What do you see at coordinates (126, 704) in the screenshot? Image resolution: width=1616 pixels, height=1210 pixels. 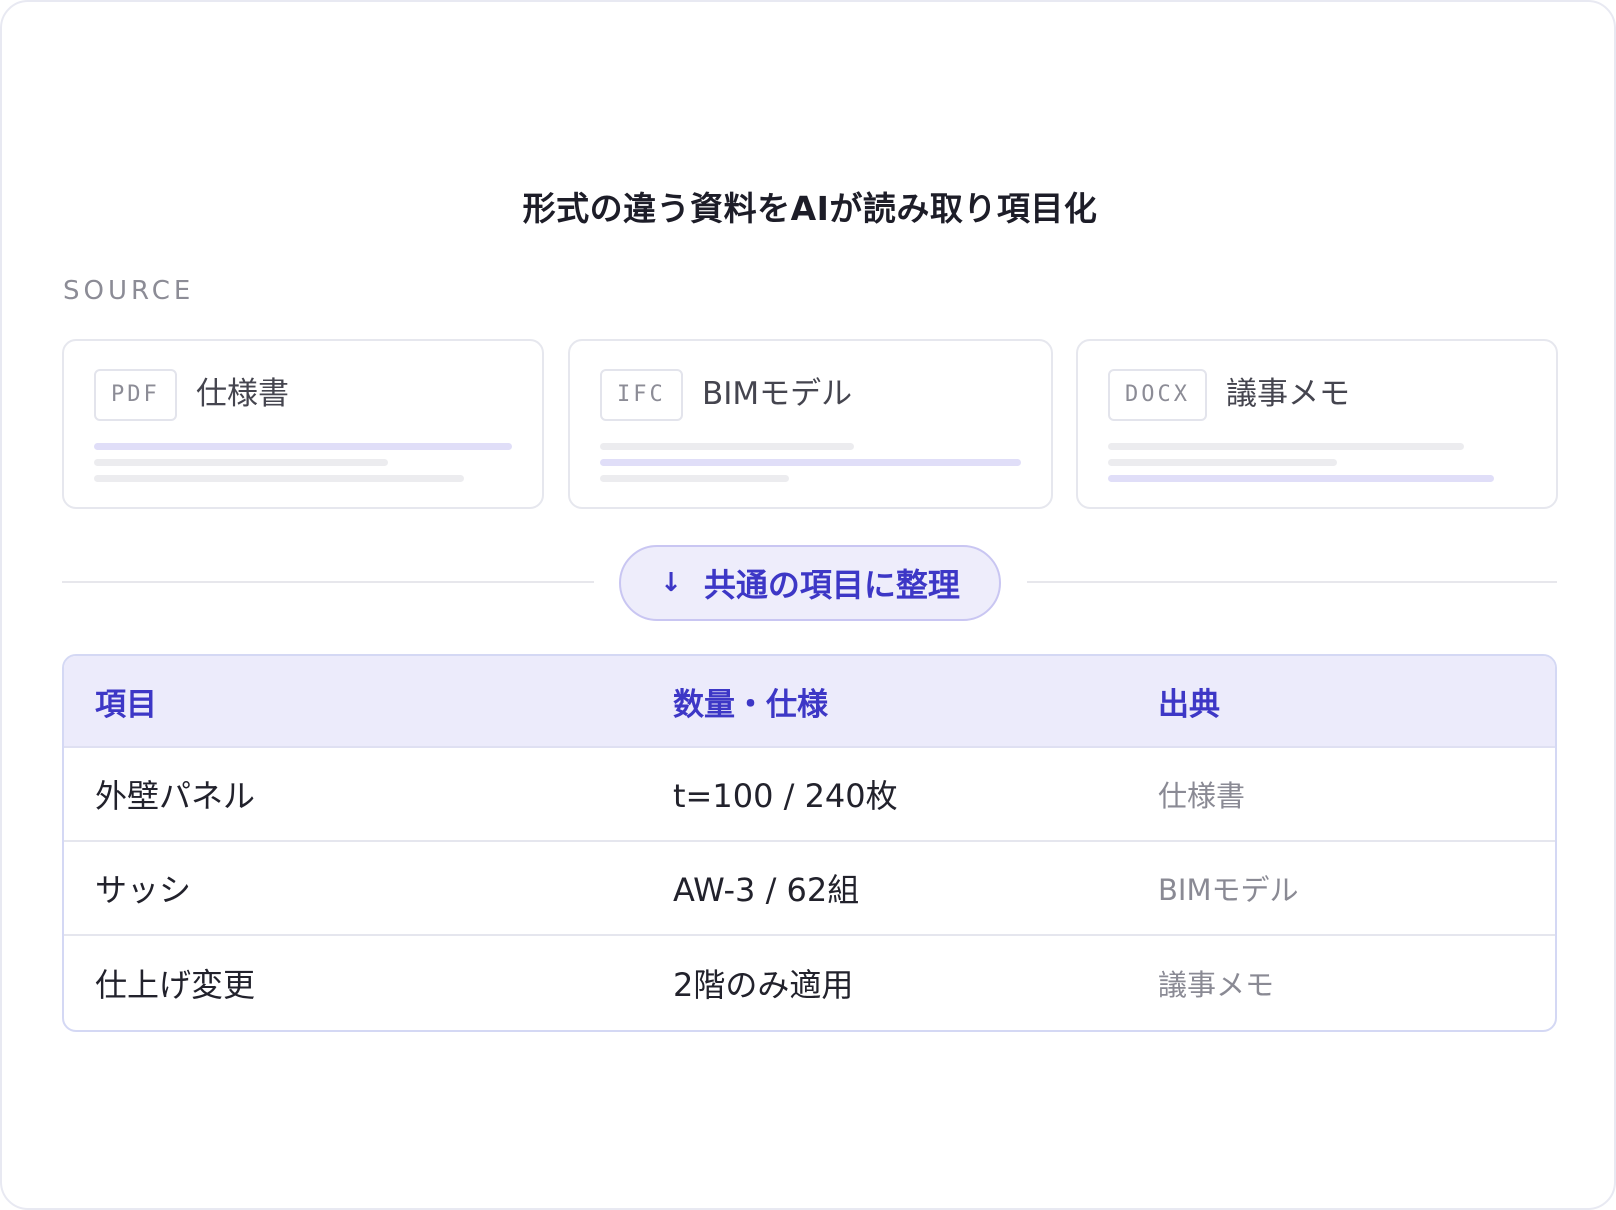 I see `column-header-item: 項目` at bounding box center [126, 704].